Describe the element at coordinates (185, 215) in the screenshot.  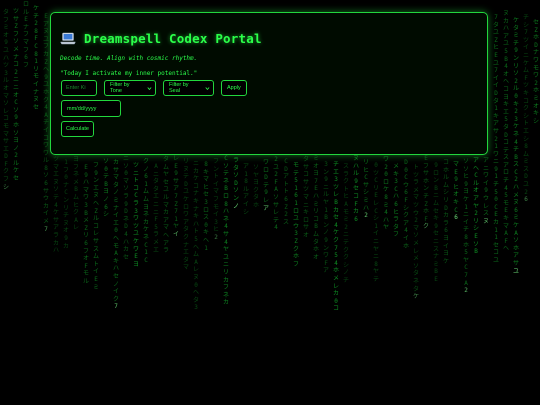
I see `rain-column: リ ヌ テ D ユ ケ ロ ワ ア タ ク ナ エ タ マ` at that location.